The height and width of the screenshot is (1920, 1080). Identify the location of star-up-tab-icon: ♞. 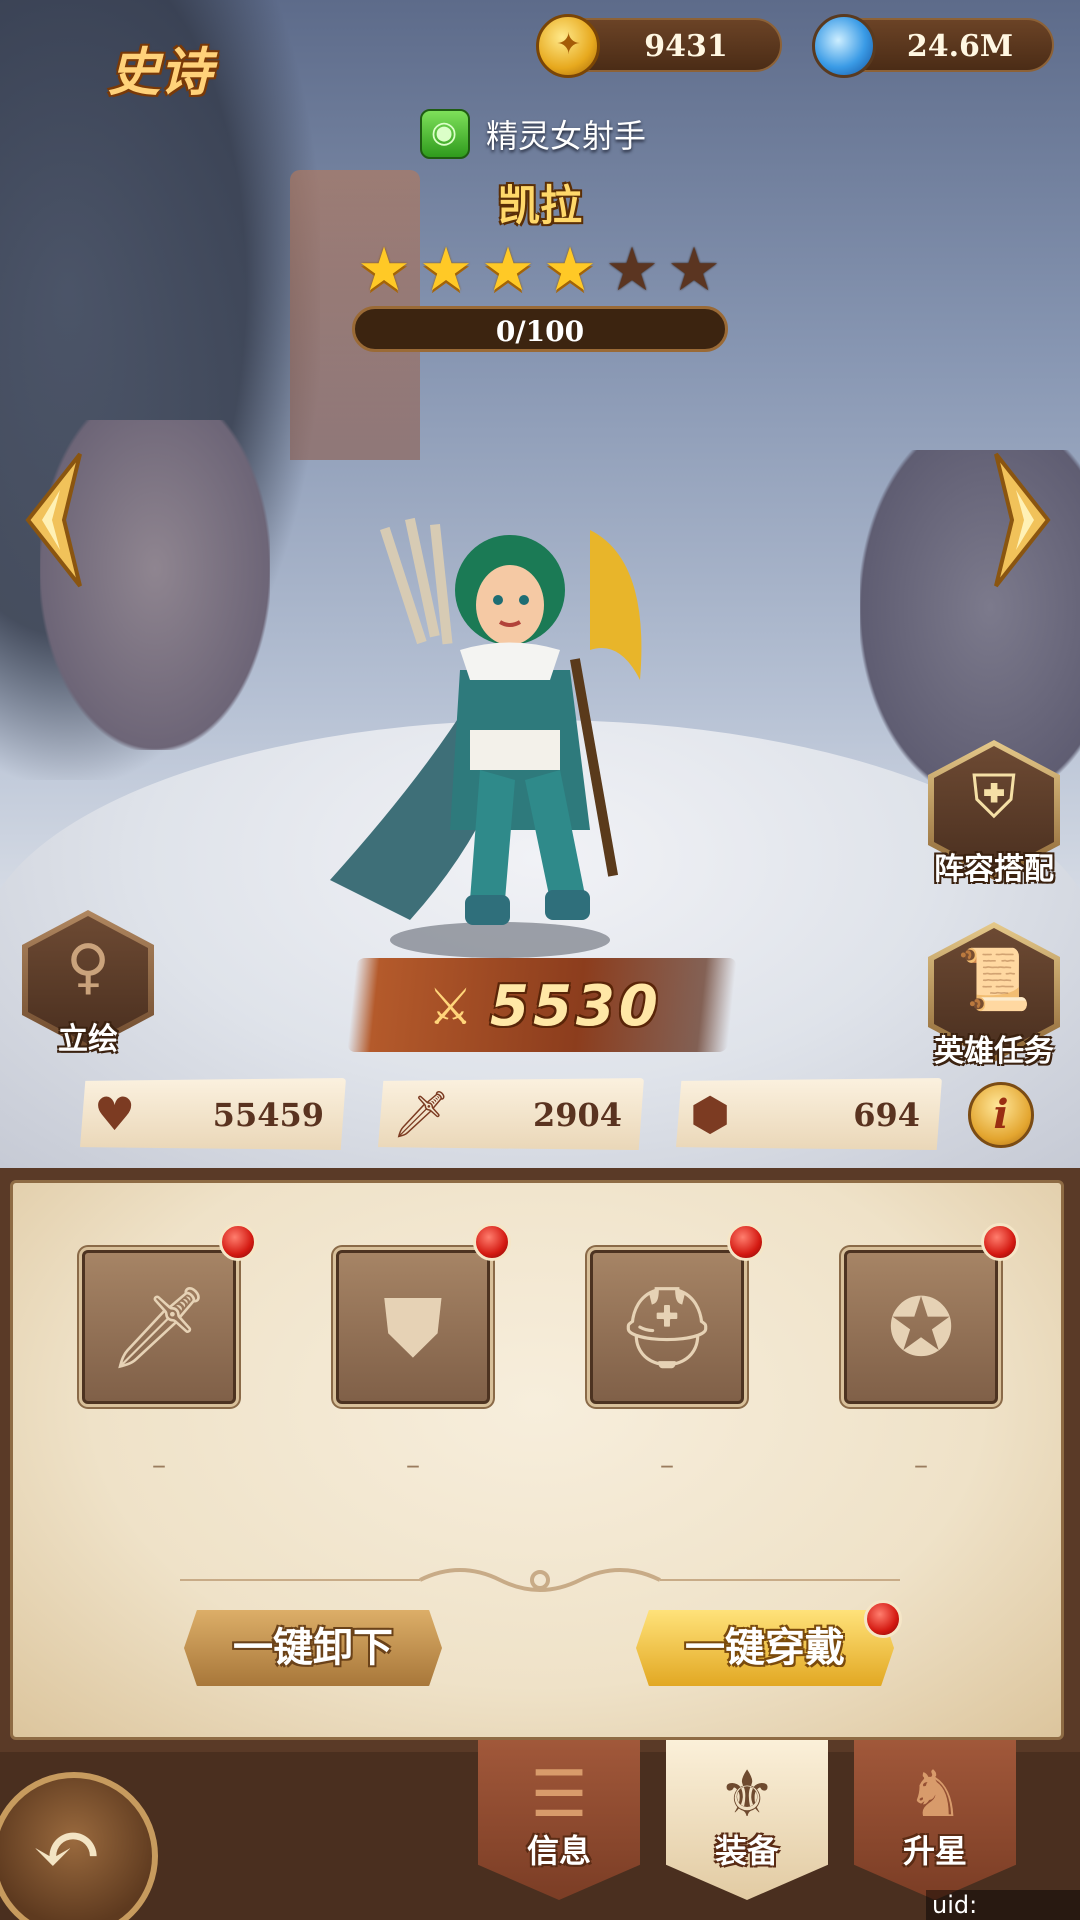
(935, 1795).